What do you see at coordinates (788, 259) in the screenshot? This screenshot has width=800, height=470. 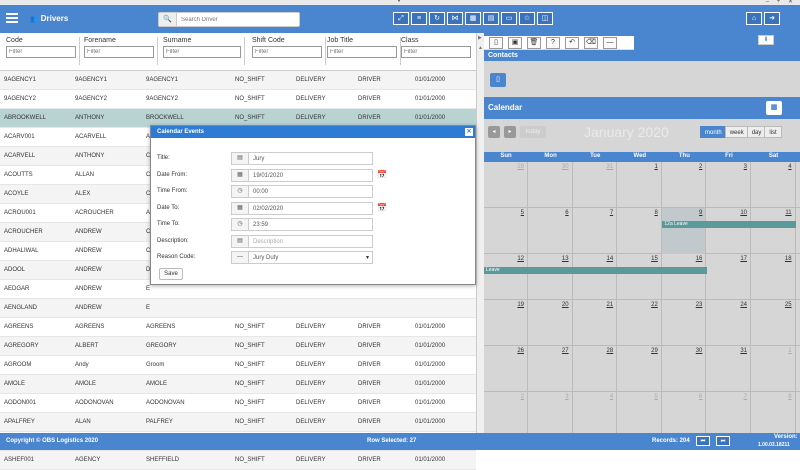 I see `day-number: 18` at bounding box center [788, 259].